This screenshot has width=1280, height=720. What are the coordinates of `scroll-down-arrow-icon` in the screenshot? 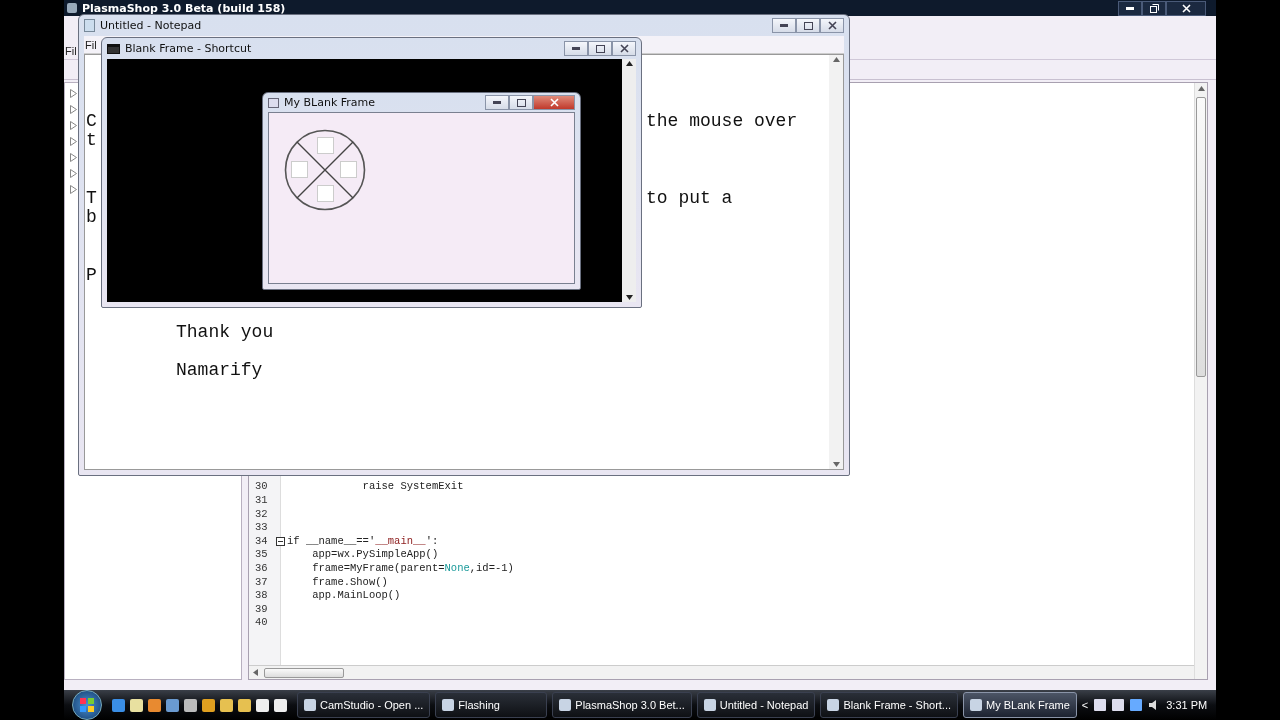 It's located at (629, 297).